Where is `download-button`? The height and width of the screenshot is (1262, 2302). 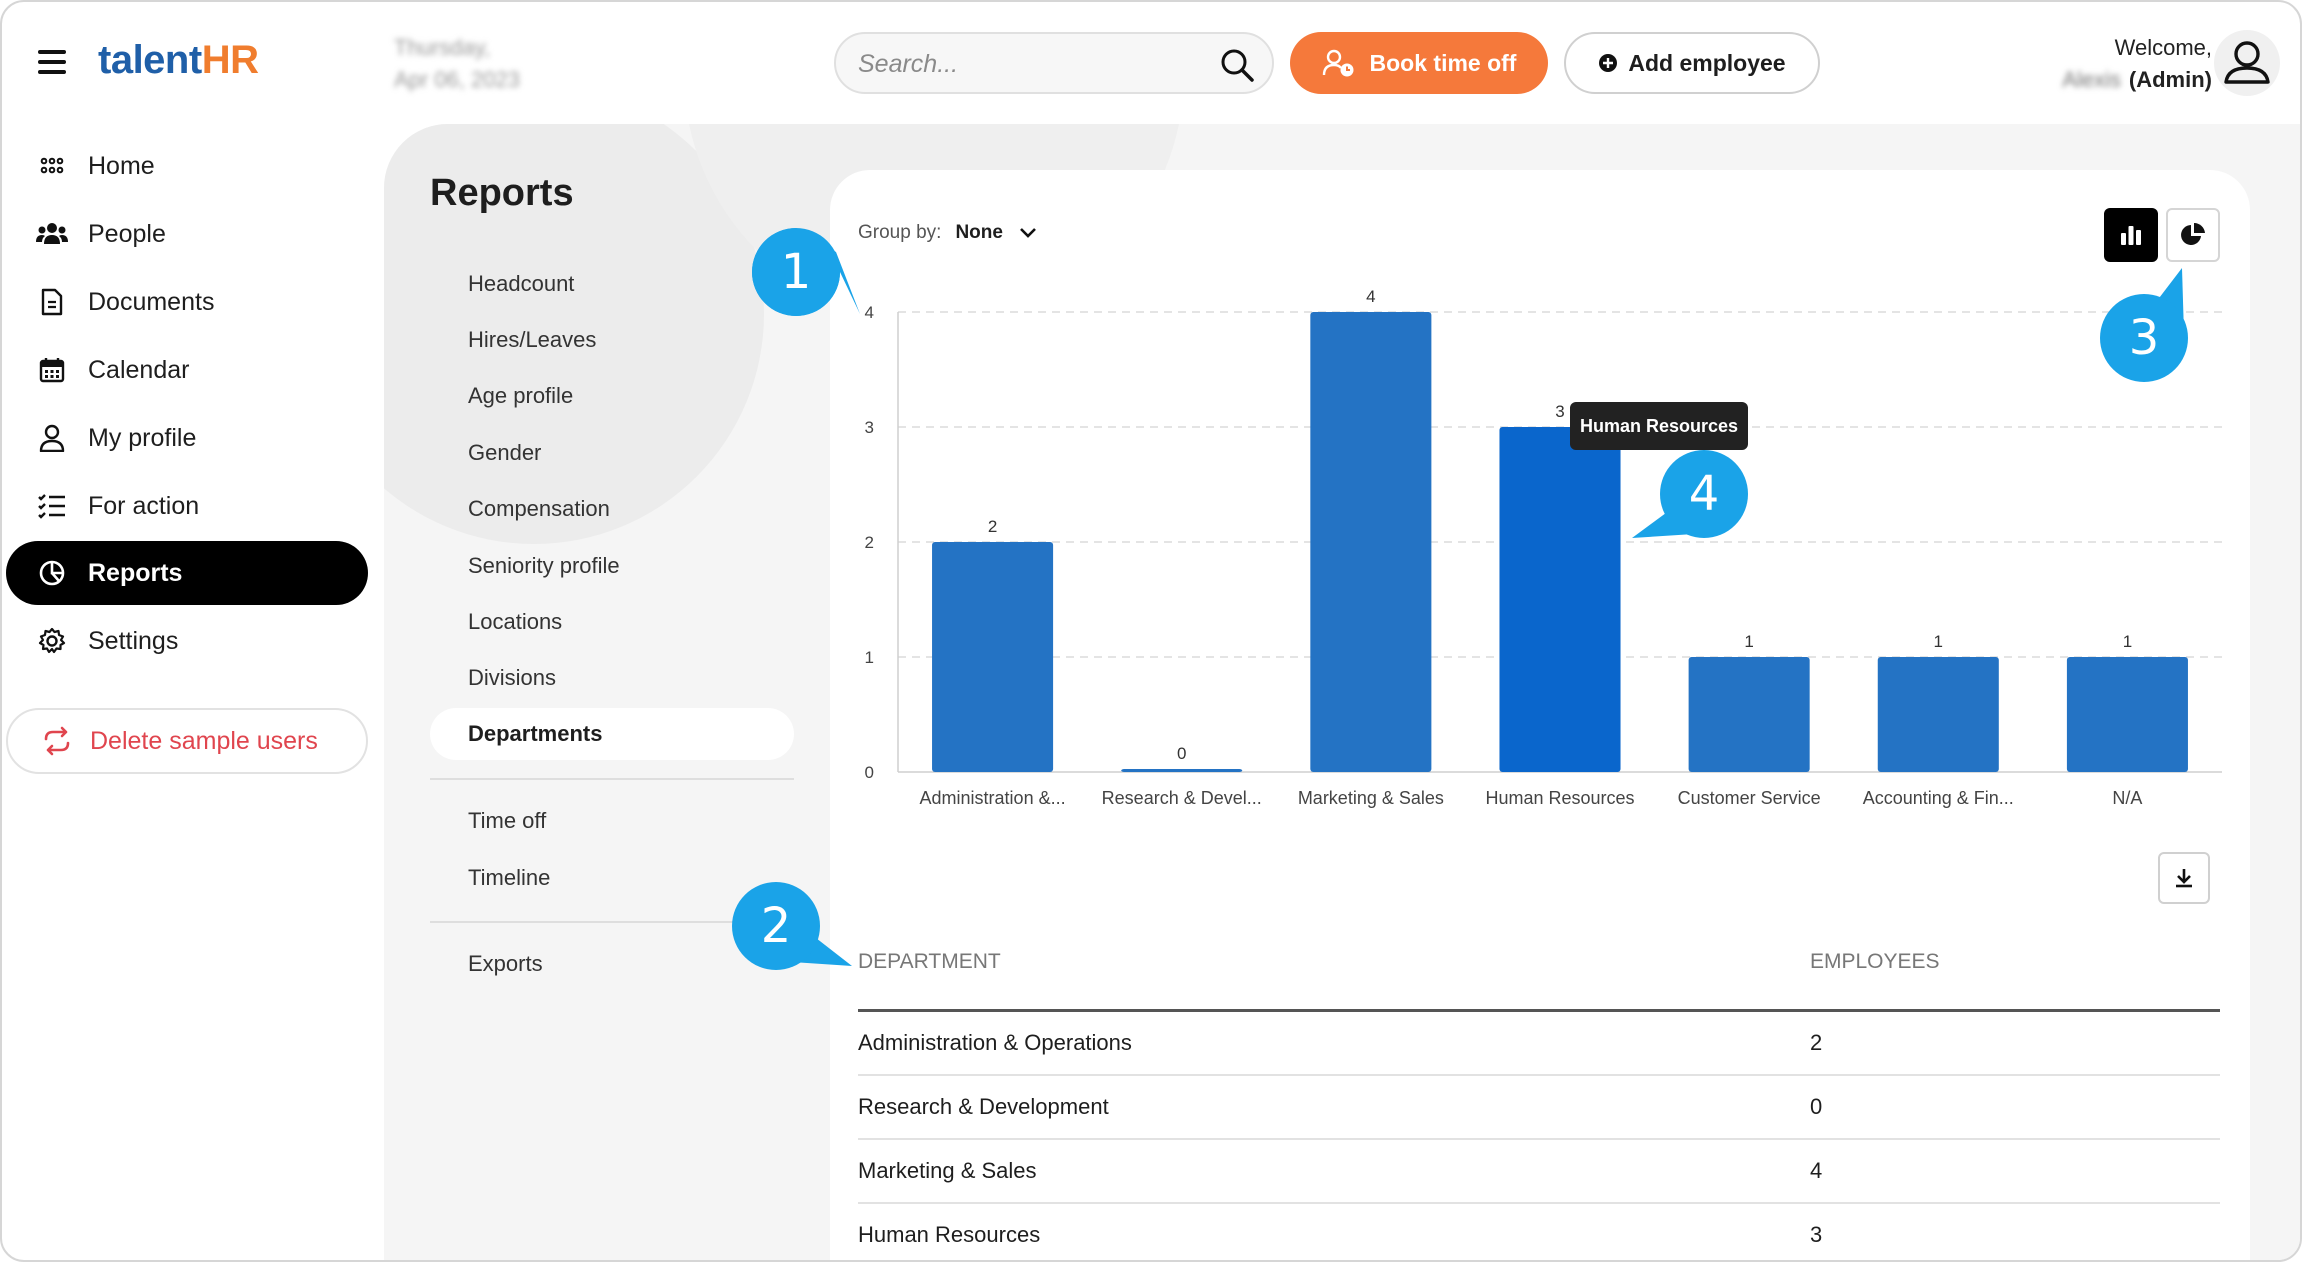
download-button is located at coordinates (2184, 878).